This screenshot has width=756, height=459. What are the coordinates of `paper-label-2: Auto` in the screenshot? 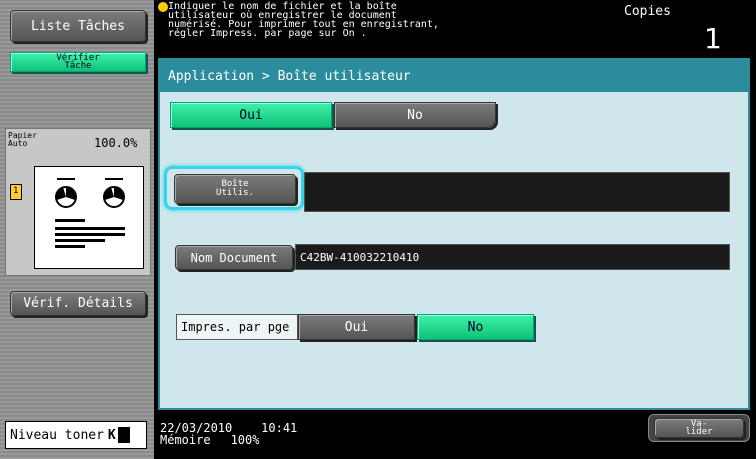 It's located at (18, 143).